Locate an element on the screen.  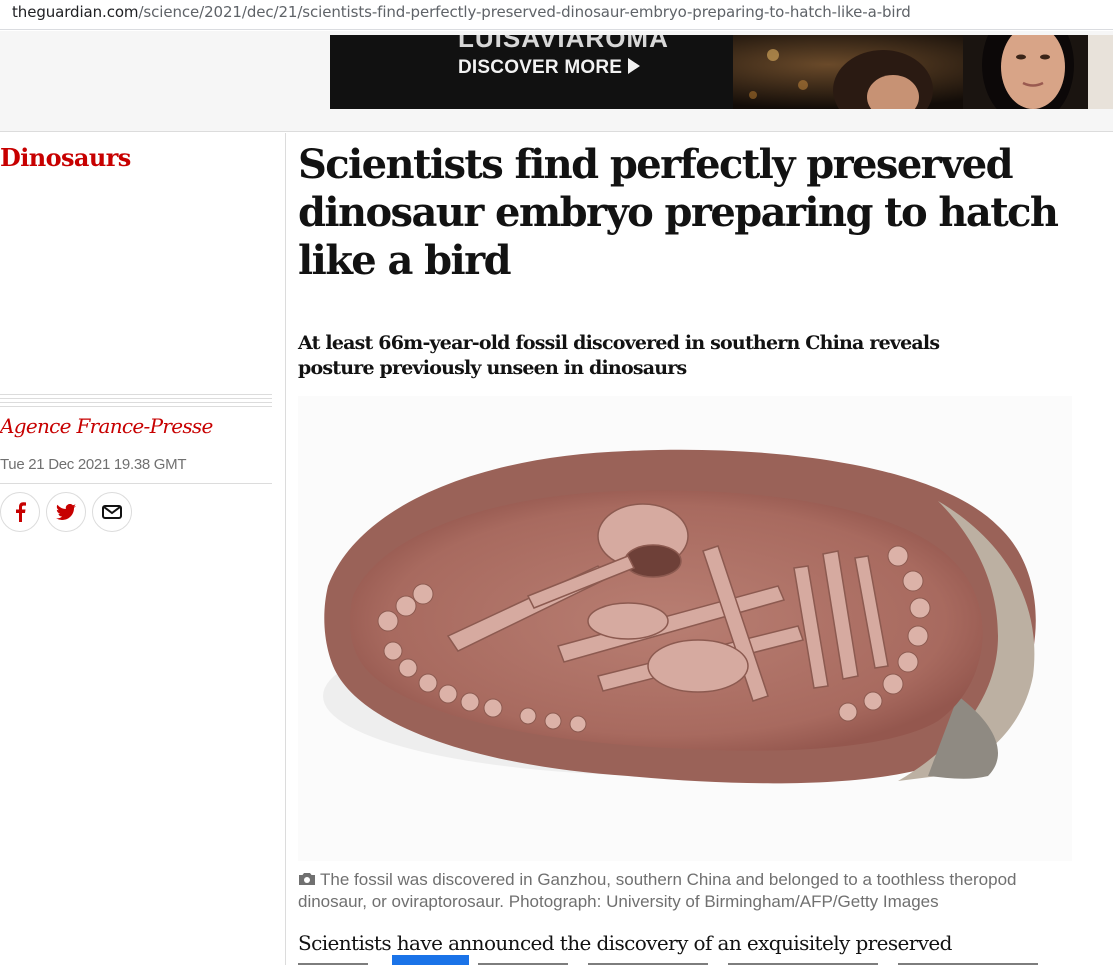
share-email-button is located at coordinates (112, 512).